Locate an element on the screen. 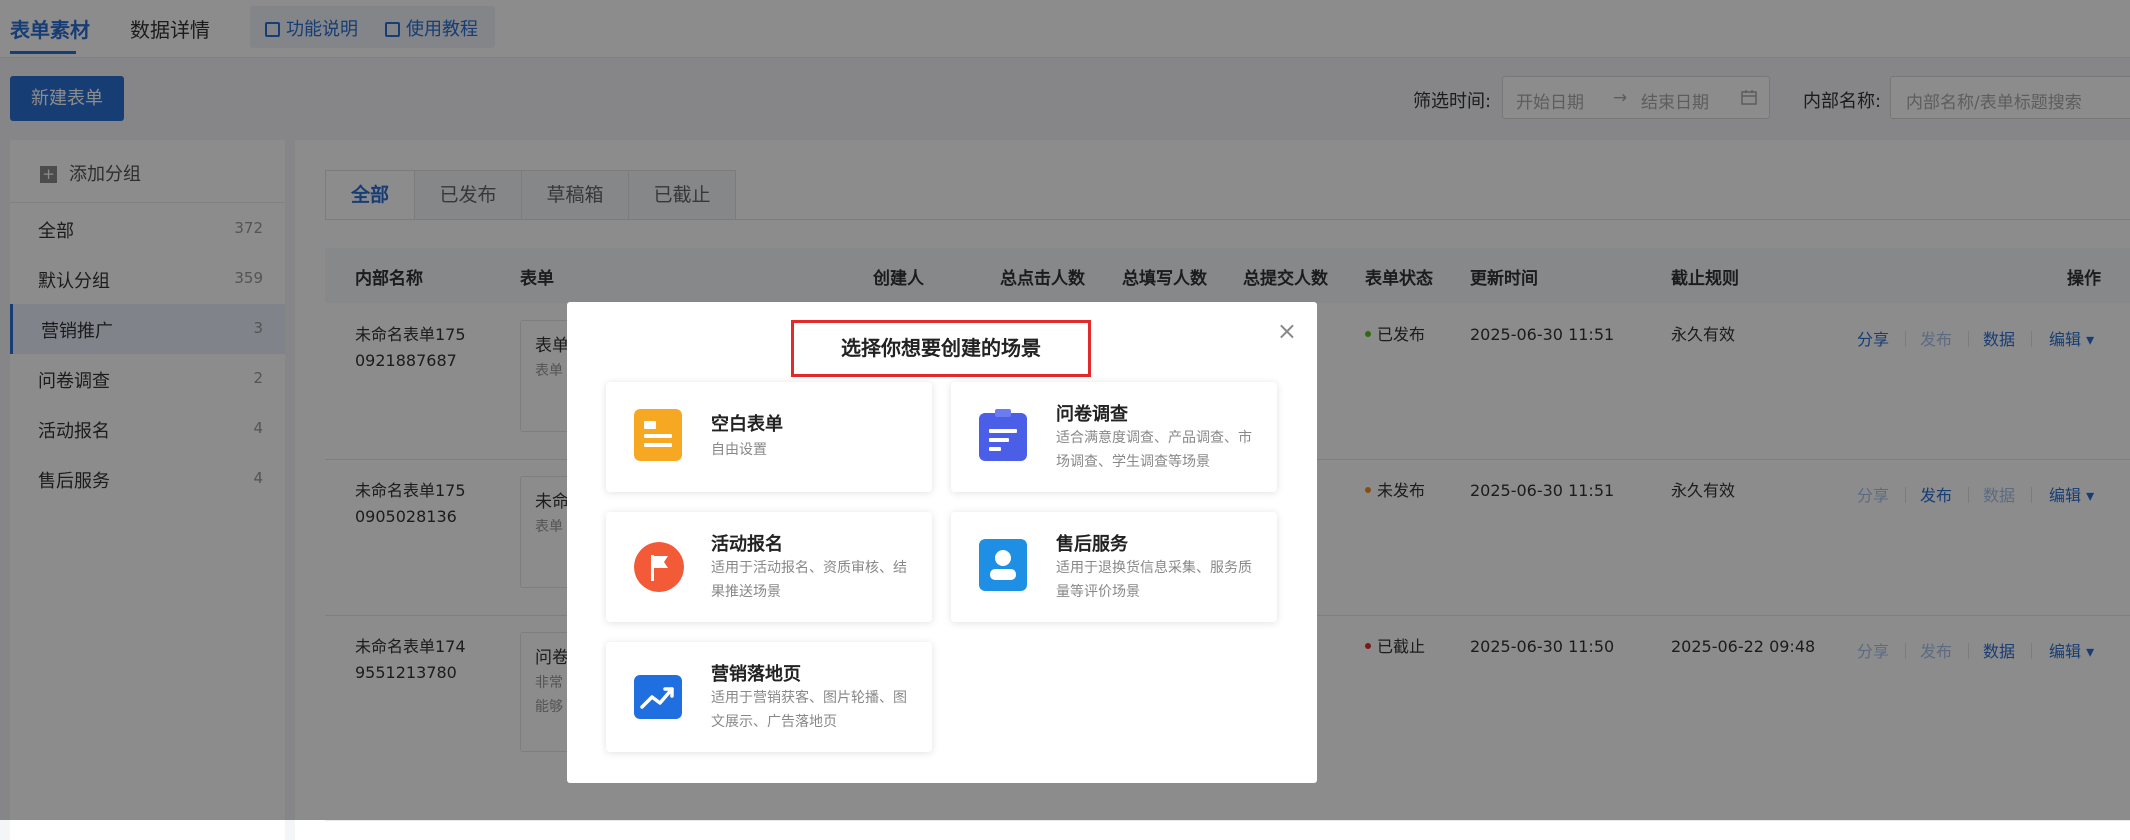 The width and height of the screenshot is (2130, 840). card-title: 营销落地页 is located at coordinates (756, 674).